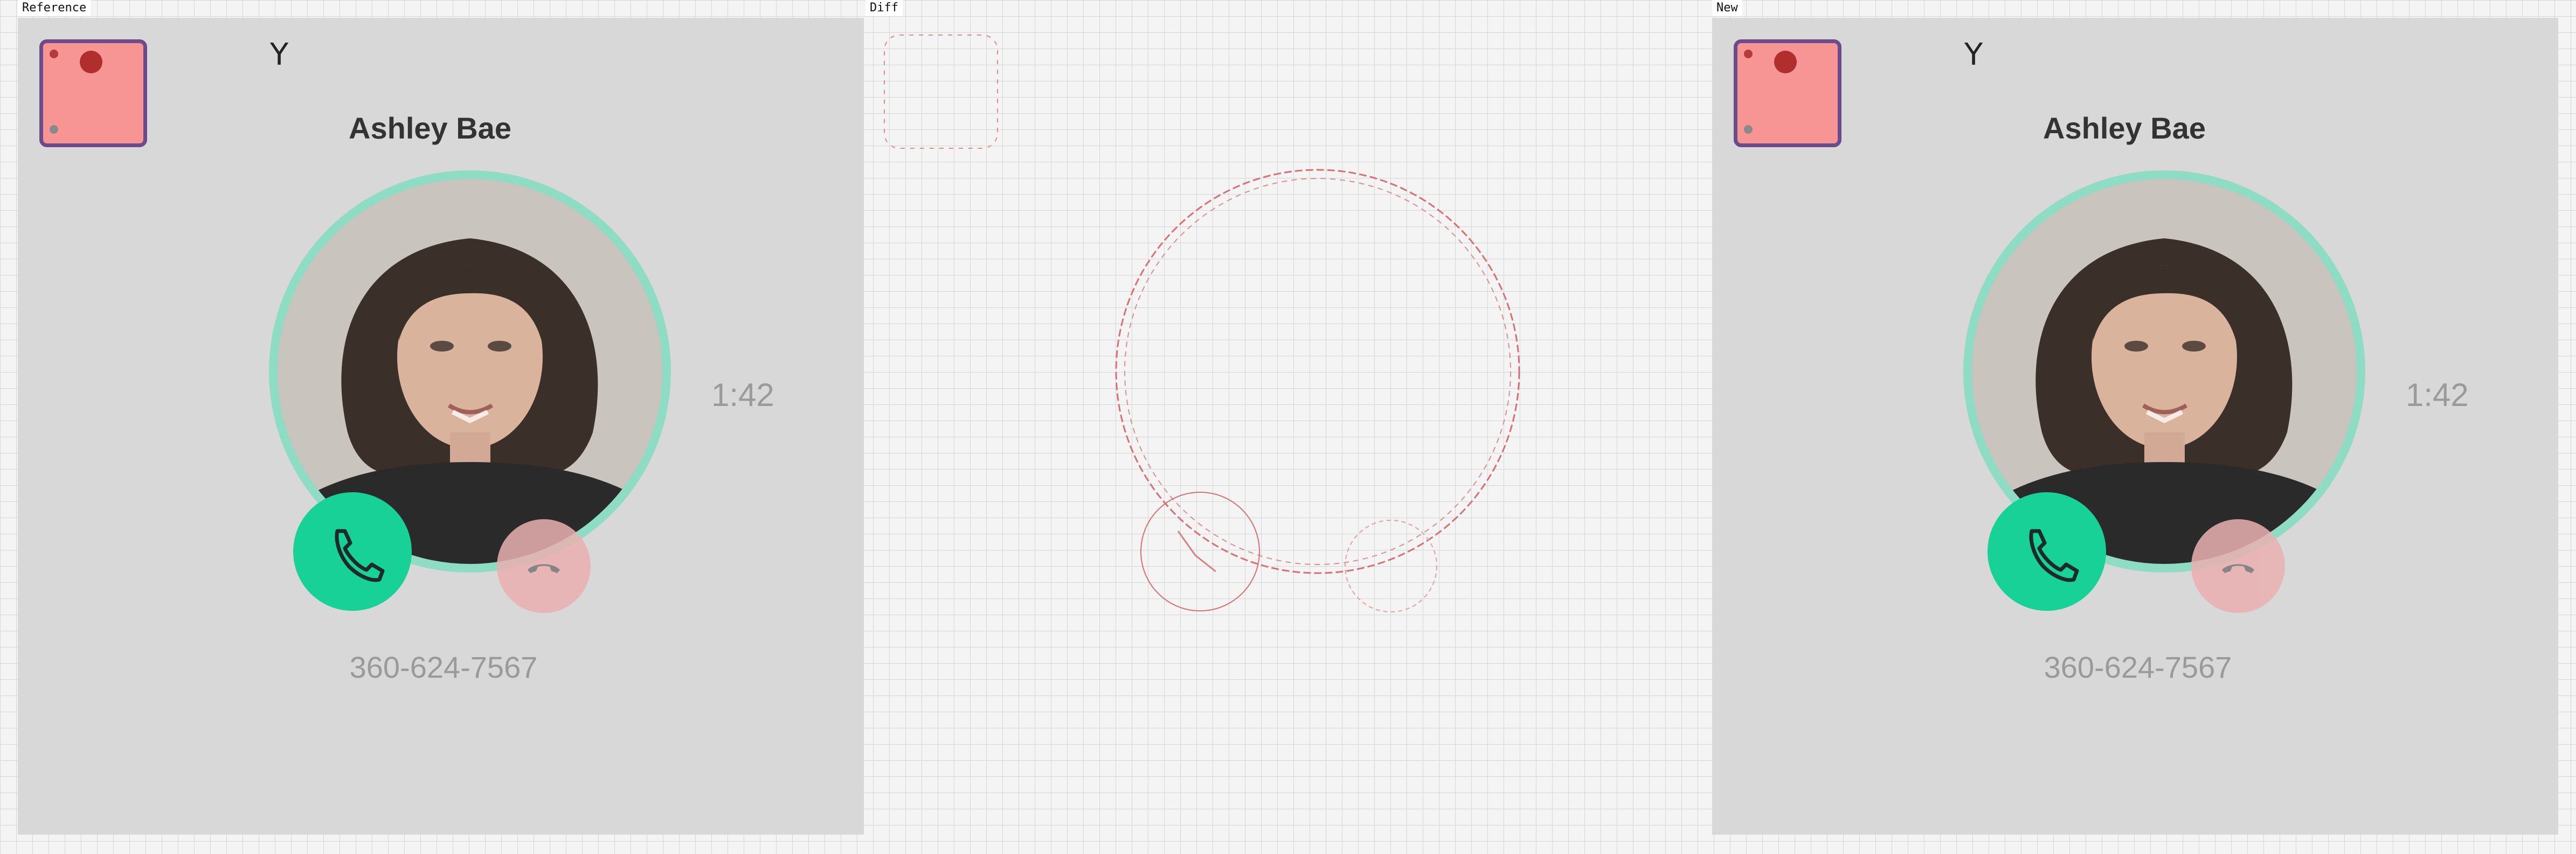 This screenshot has width=2576, height=854. Describe the element at coordinates (884, 8) in the screenshot. I see `diff-panel-label: Diff` at that location.